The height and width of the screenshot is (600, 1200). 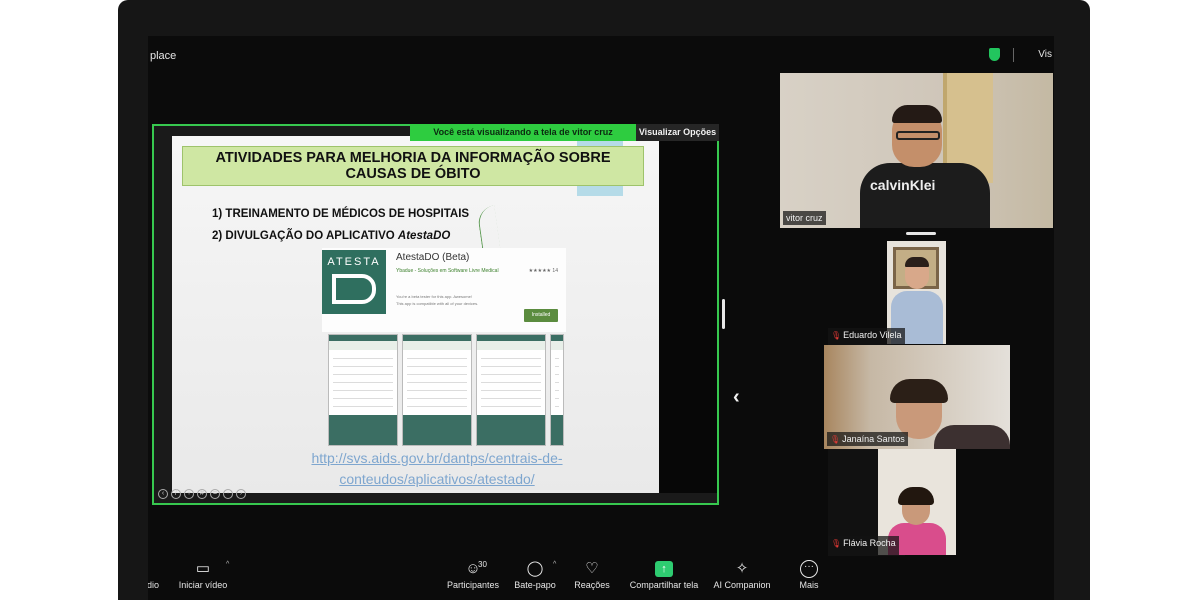 What do you see at coordinates (994, 54) in the screenshot?
I see `security-shield-icon` at bounding box center [994, 54].